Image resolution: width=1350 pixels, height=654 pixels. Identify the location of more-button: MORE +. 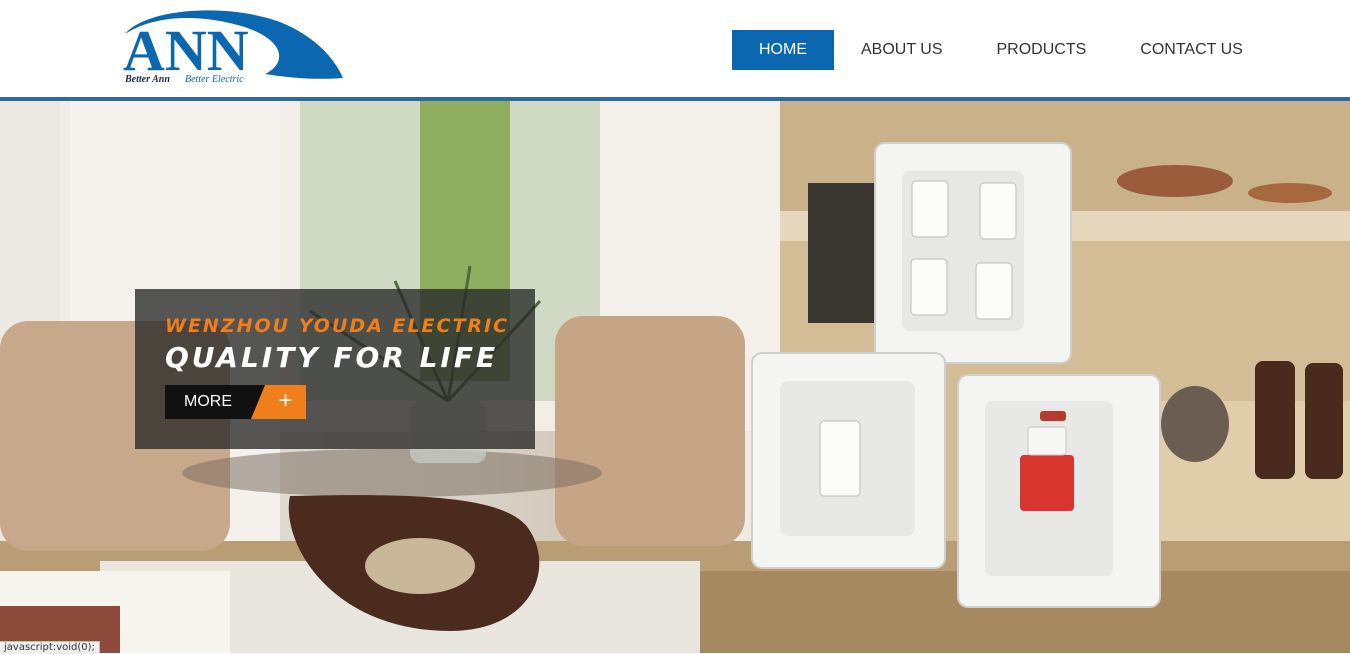
(235, 402).